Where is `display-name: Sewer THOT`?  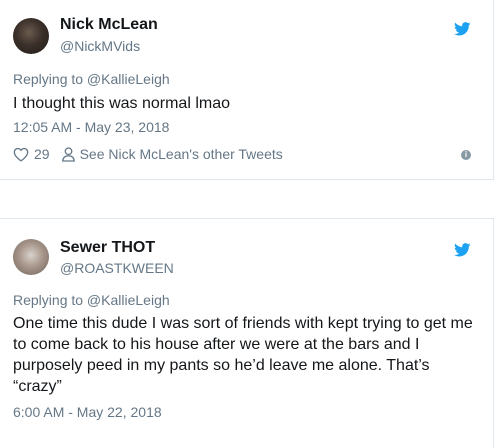
display-name: Sewer THOT is located at coordinates (107, 248).